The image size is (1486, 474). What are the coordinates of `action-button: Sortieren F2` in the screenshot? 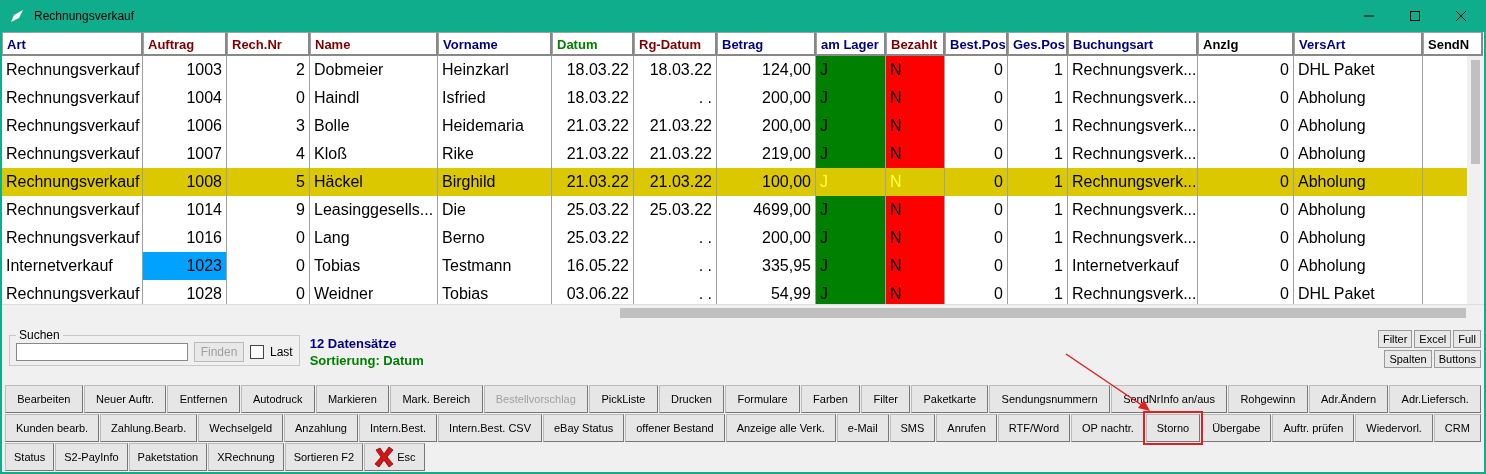 It's located at (324, 457).